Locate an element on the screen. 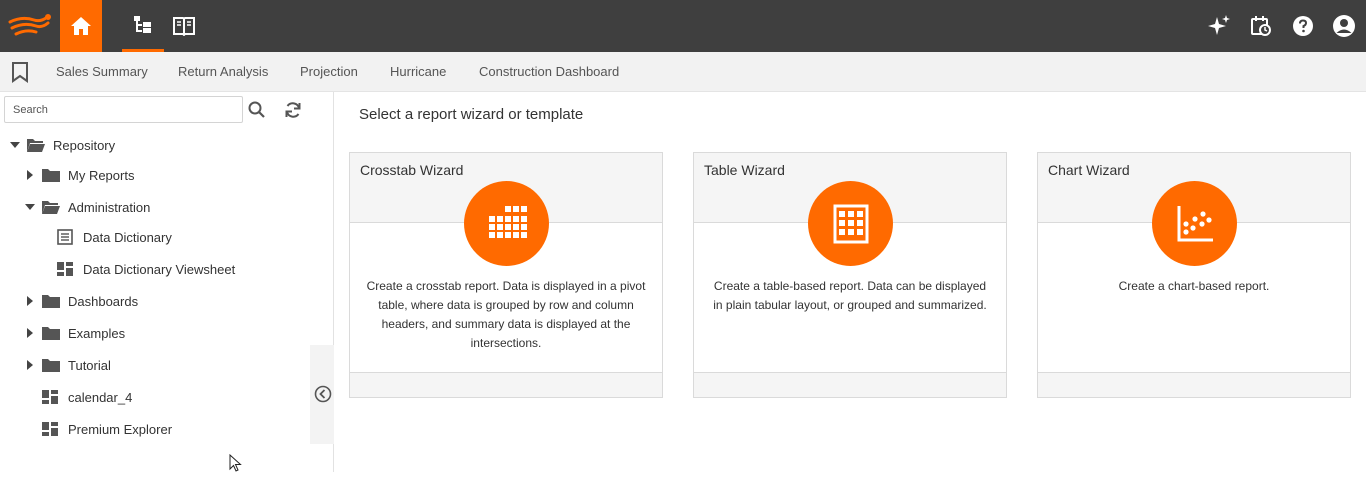  tree-node-label: Examples is located at coordinates (97, 333).